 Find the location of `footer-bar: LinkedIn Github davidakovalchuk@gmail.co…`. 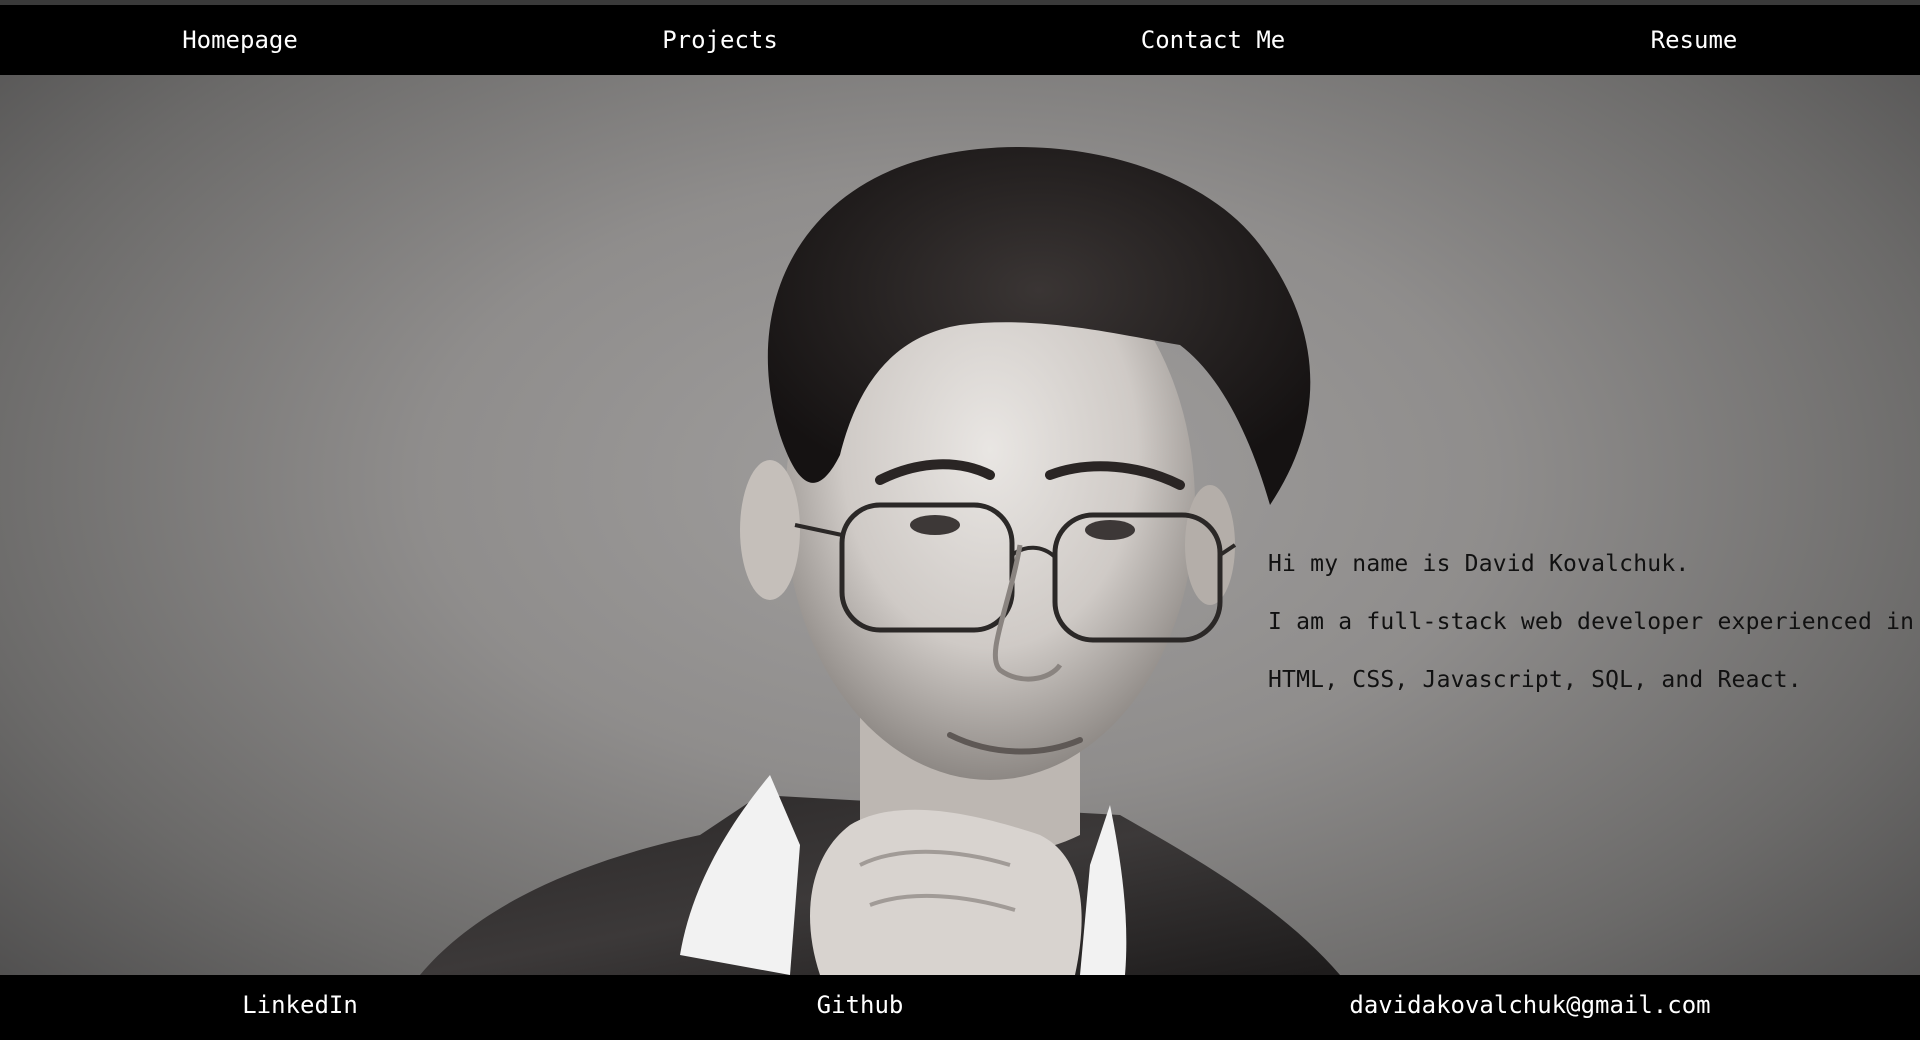

footer-bar: LinkedIn Github davidakovalchuk@gmail.co… is located at coordinates (960, 1007).